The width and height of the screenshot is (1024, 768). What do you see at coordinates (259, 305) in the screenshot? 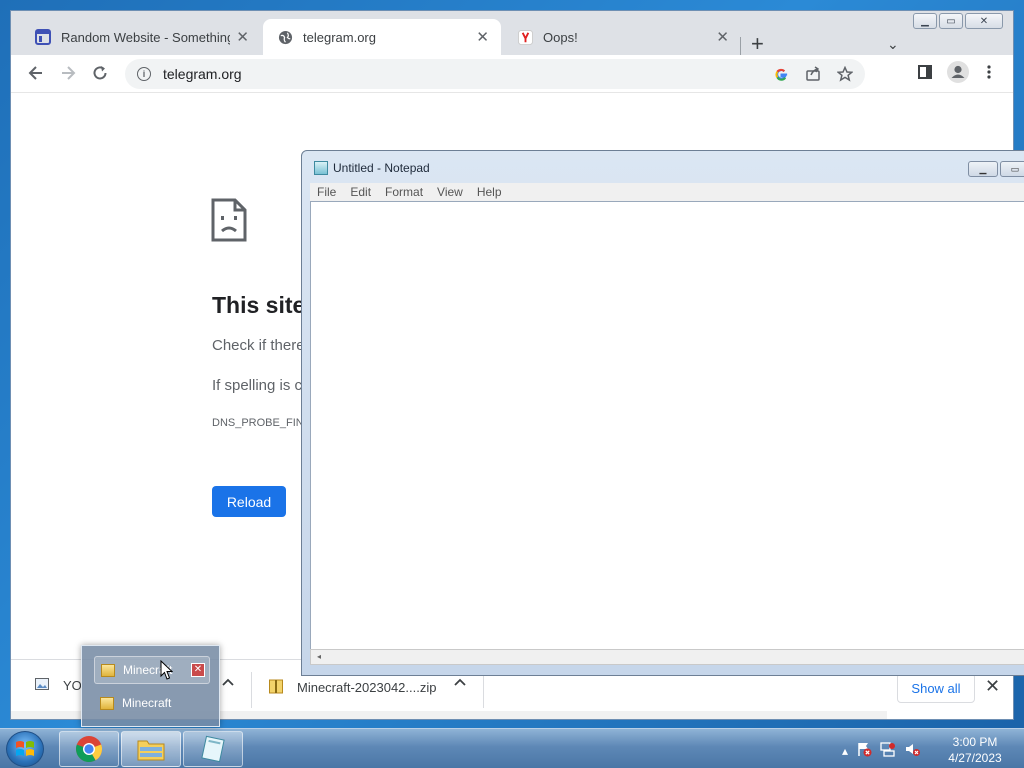
I see `error-title: This site` at bounding box center [259, 305].